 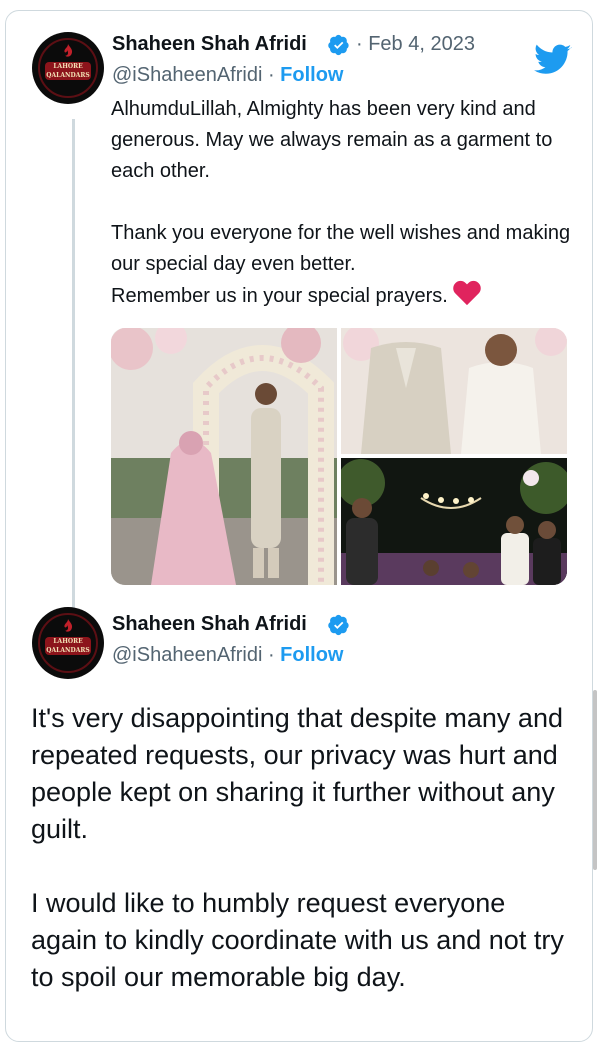 What do you see at coordinates (467, 293) in the screenshot?
I see `red-heart-icon` at bounding box center [467, 293].